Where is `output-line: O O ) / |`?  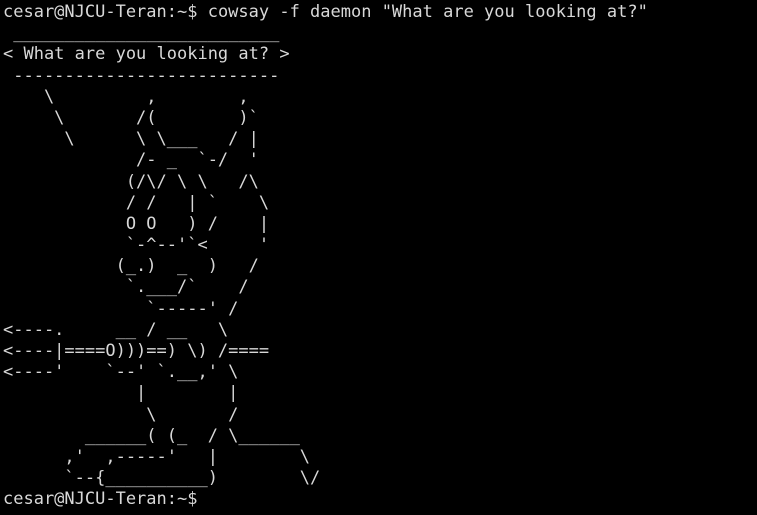
output-line: O O ) / | is located at coordinates (136, 223).